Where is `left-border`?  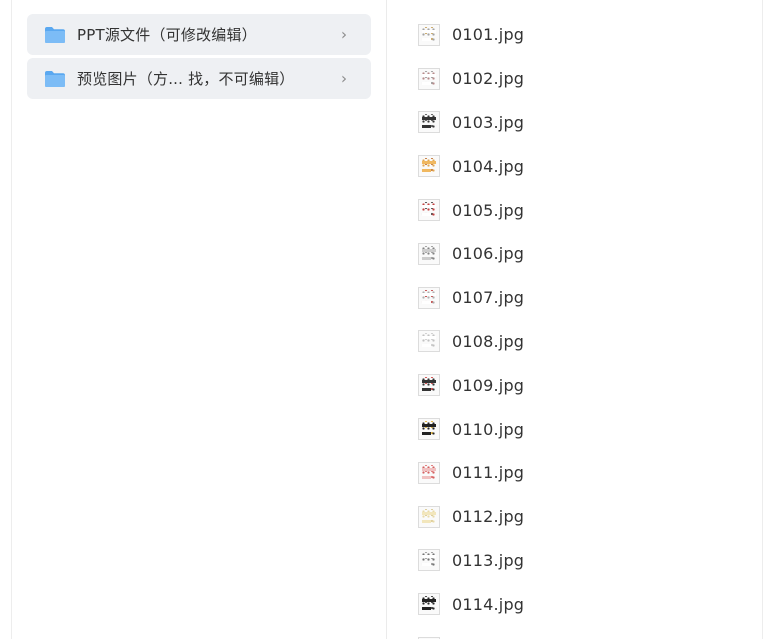
left-border is located at coordinates (11, 319).